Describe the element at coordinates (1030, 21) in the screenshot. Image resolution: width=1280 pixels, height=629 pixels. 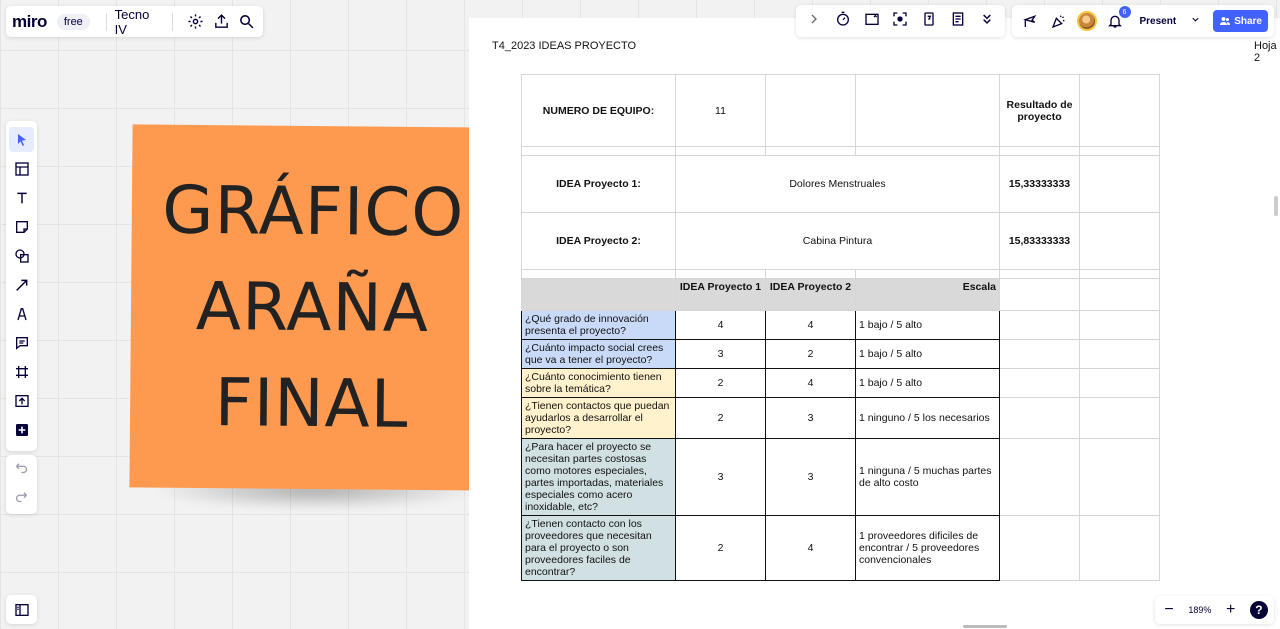
I see `reactions-flag-icon` at that location.